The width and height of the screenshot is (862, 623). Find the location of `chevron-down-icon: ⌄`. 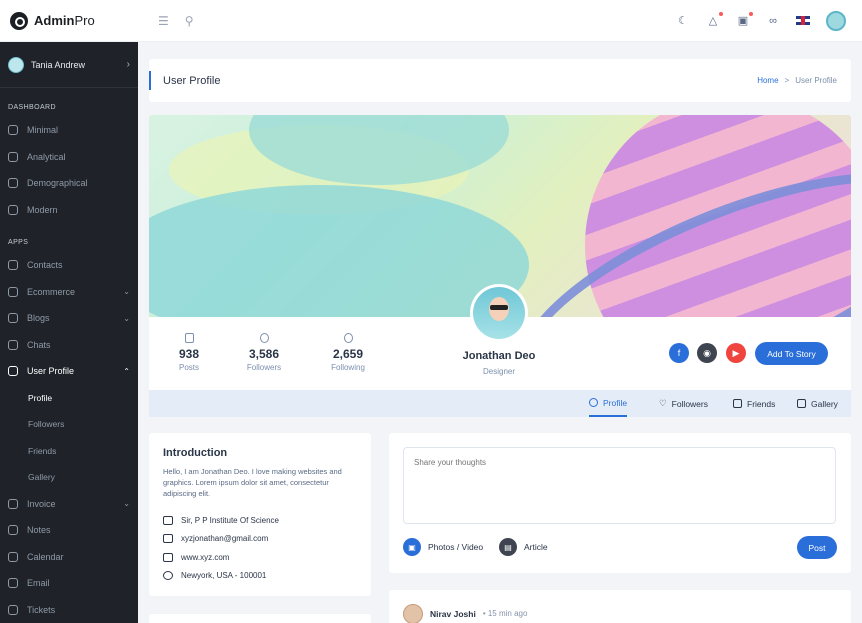

chevron-down-icon: ⌄ is located at coordinates (126, 318).